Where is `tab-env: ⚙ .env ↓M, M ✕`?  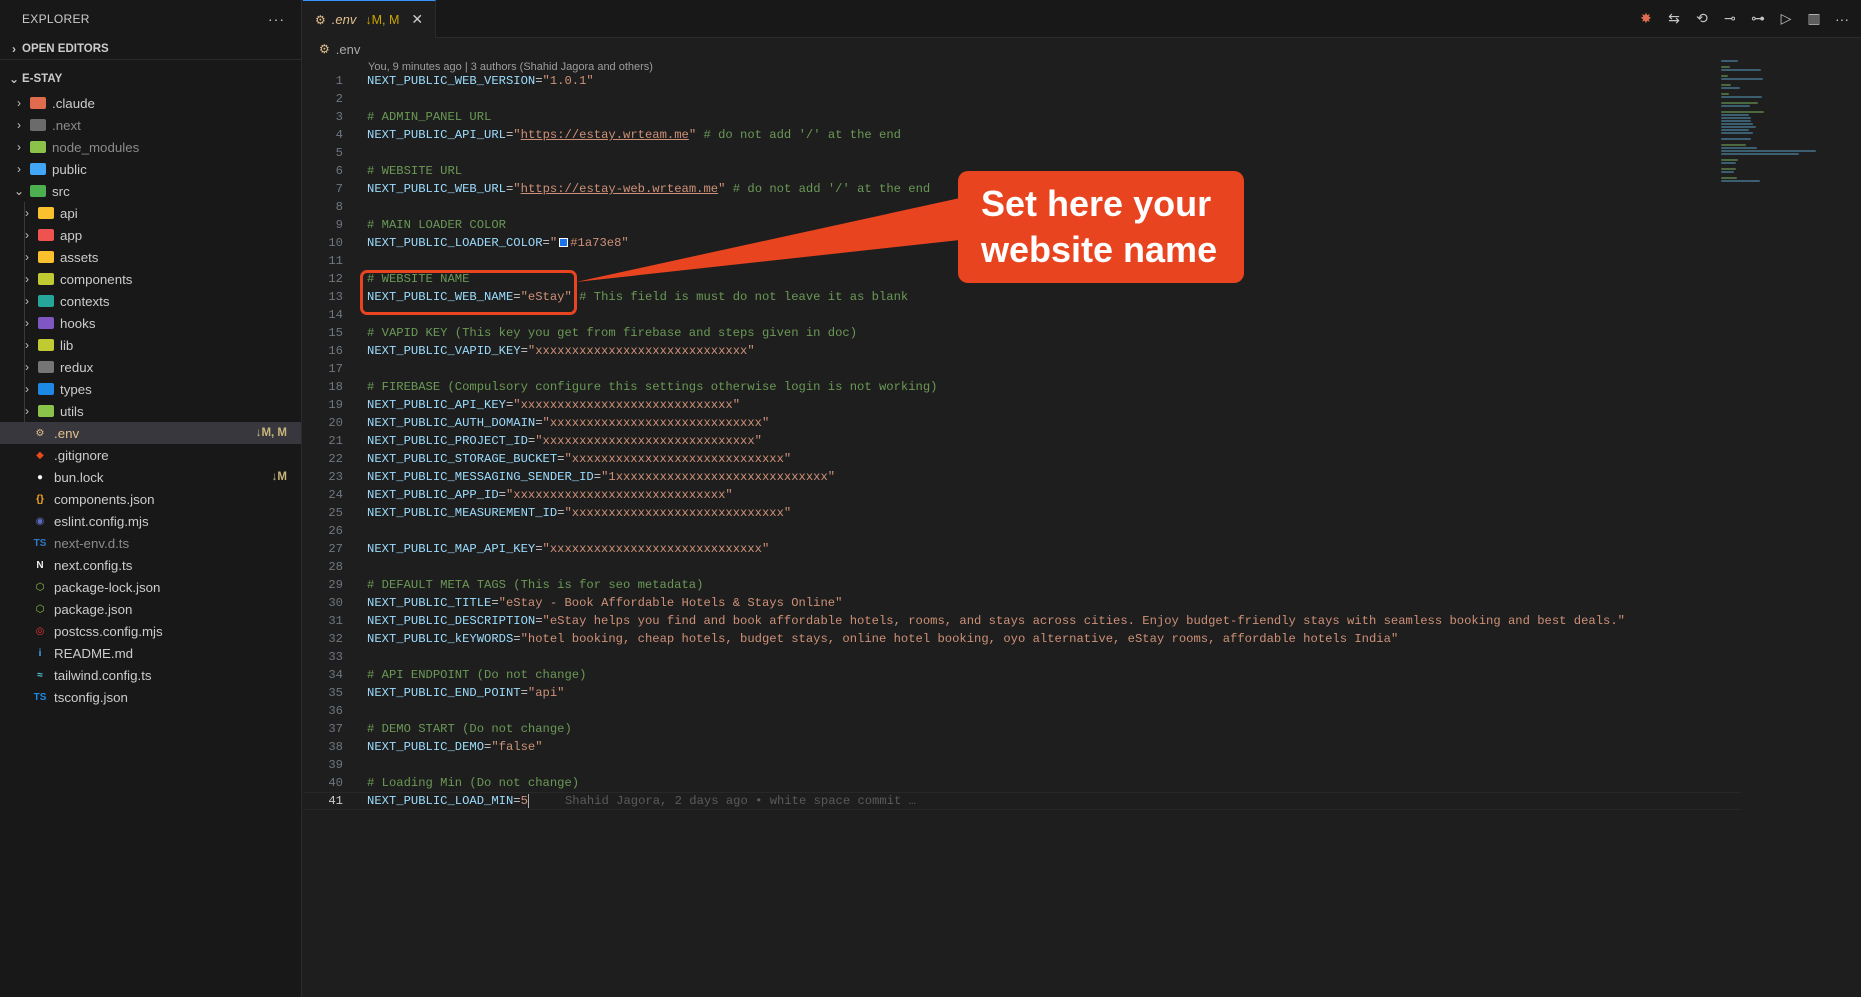 tab-env: ⚙ .env ↓M, M ✕ is located at coordinates (370, 19).